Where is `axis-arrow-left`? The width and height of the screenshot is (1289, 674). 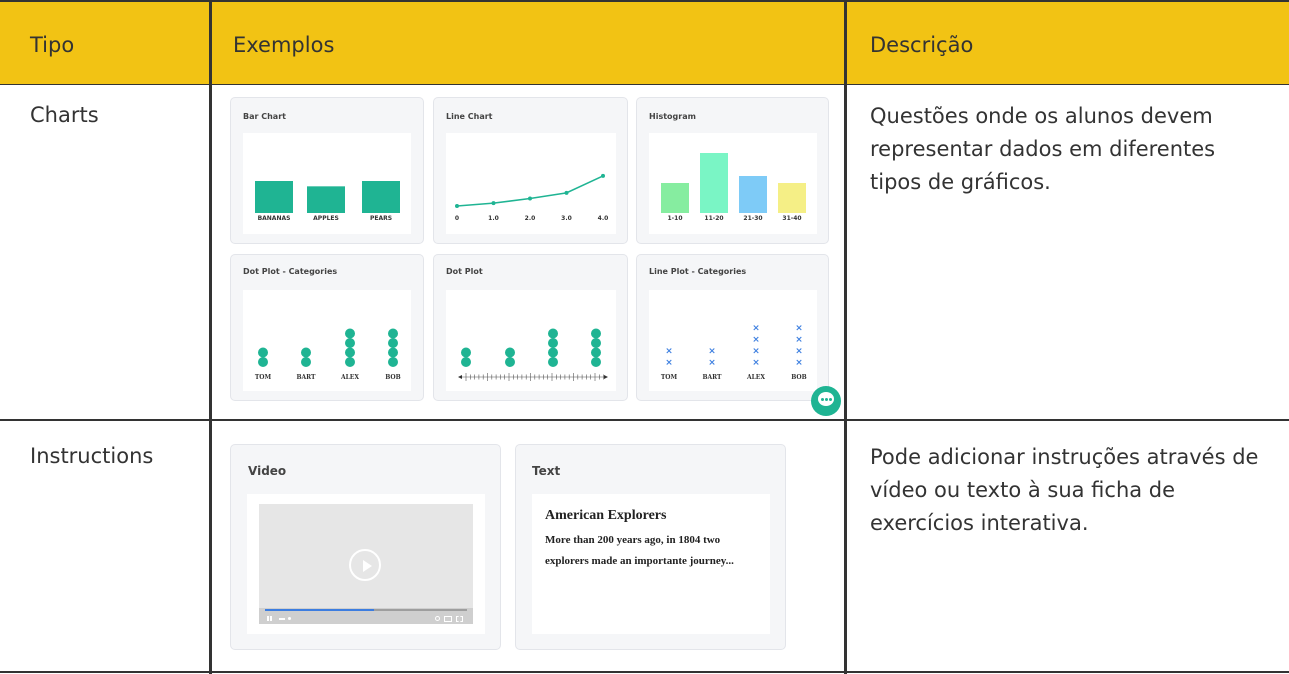
axis-arrow-left is located at coordinates (460, 377).